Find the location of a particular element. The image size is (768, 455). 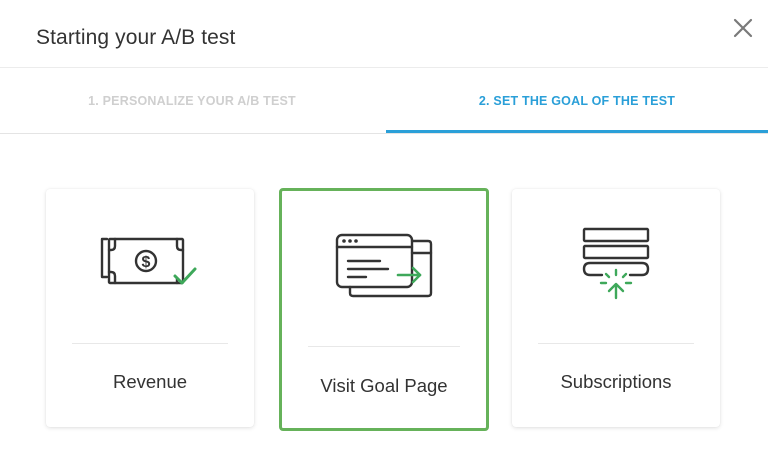

active-tab-indicator is located at coordinates (577, 131).